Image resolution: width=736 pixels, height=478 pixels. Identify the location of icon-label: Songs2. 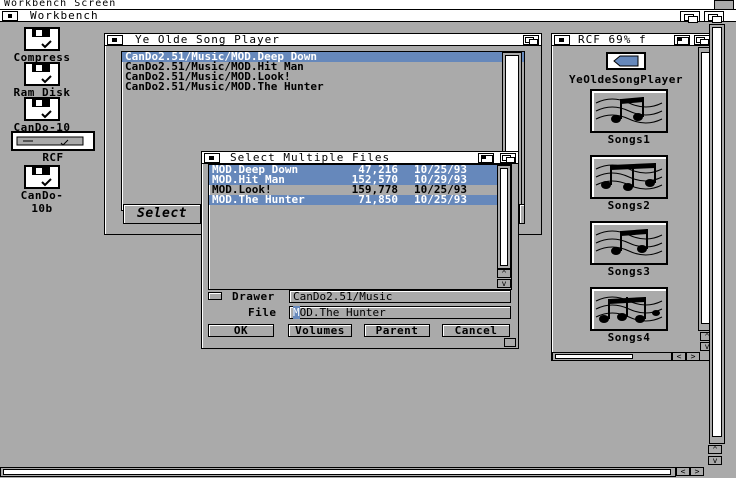
(629, 205).